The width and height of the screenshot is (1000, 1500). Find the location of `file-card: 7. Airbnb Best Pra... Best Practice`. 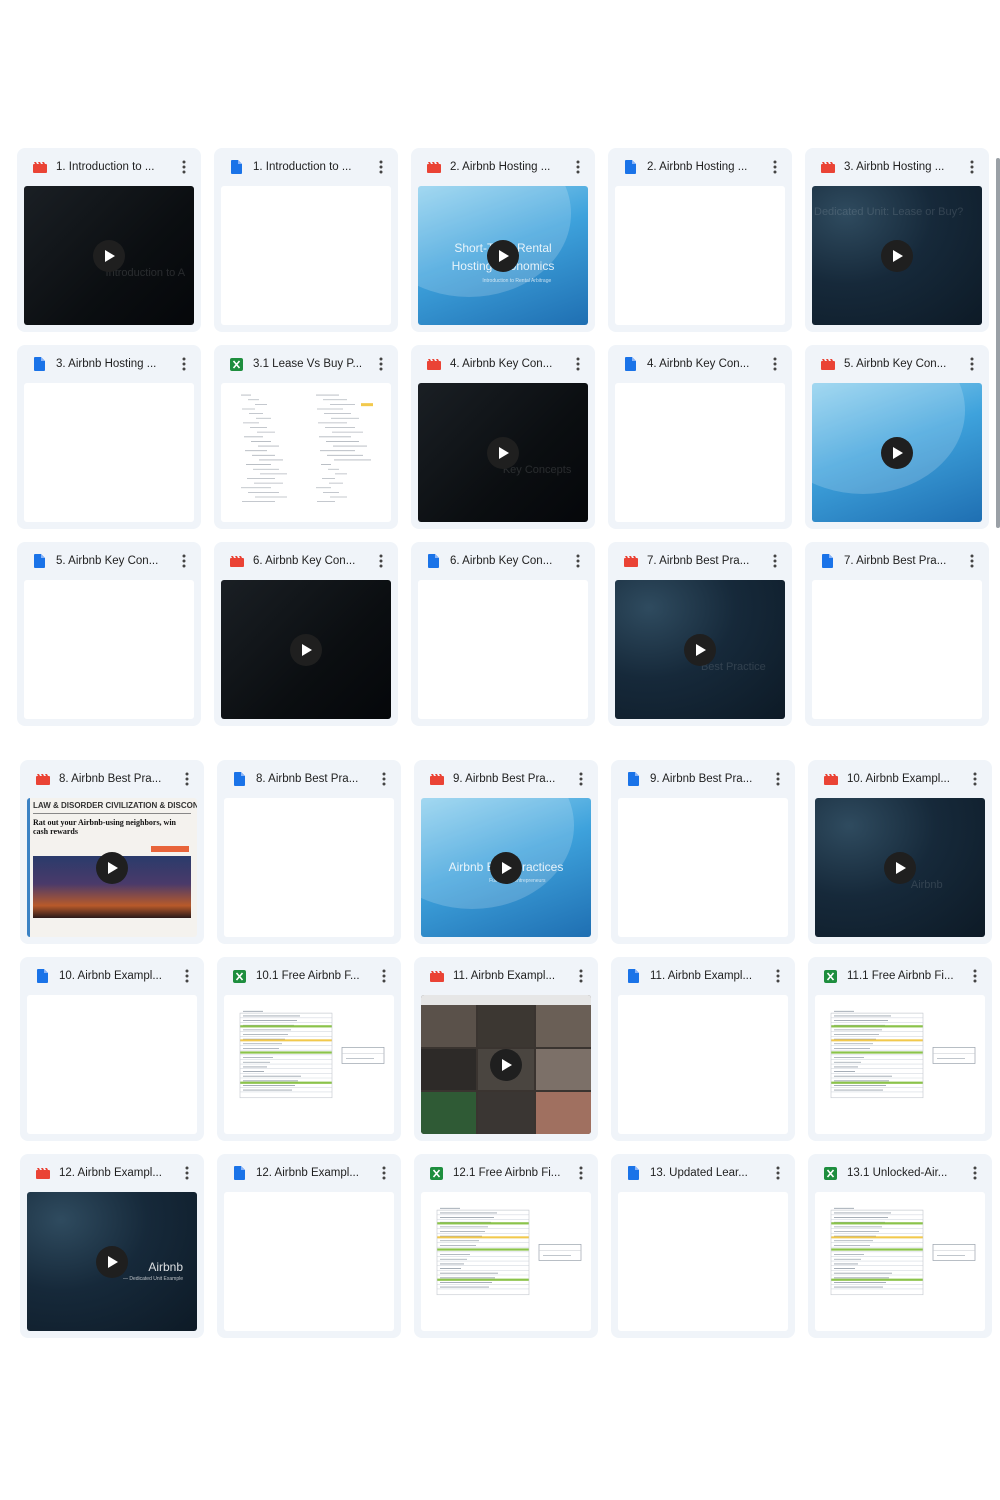

file-card: 7. Airbnb Best Pra... Best Practice is located at coordinates (700, 634).